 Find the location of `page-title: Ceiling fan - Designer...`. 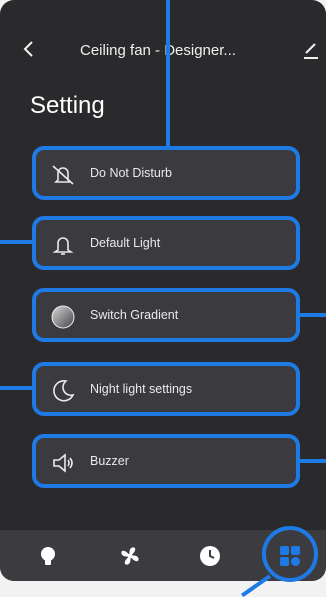

page-title: Ceiling fan - Designer... is located at coordinates (158, 50).